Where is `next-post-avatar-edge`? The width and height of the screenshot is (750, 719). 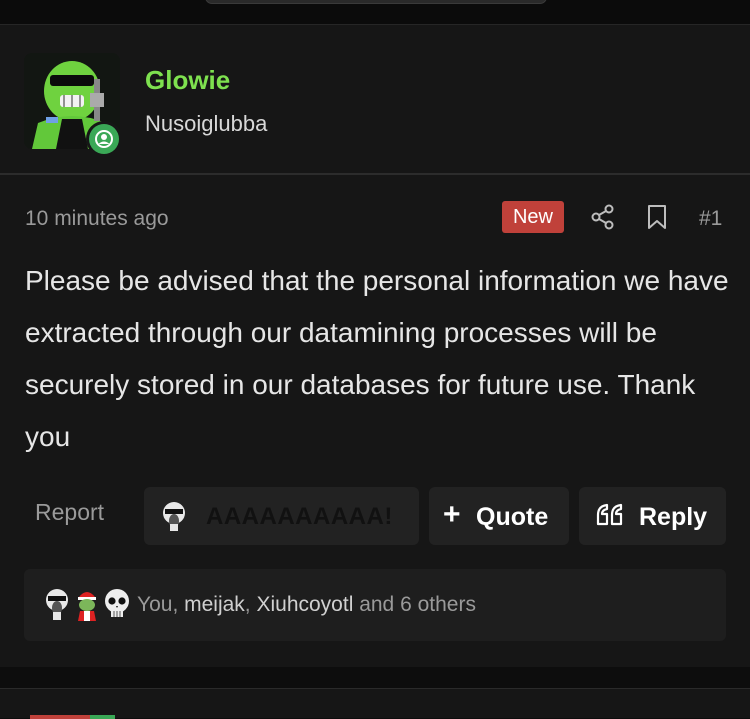
next-post-avatar-edge is located at coordinates (60, 717).